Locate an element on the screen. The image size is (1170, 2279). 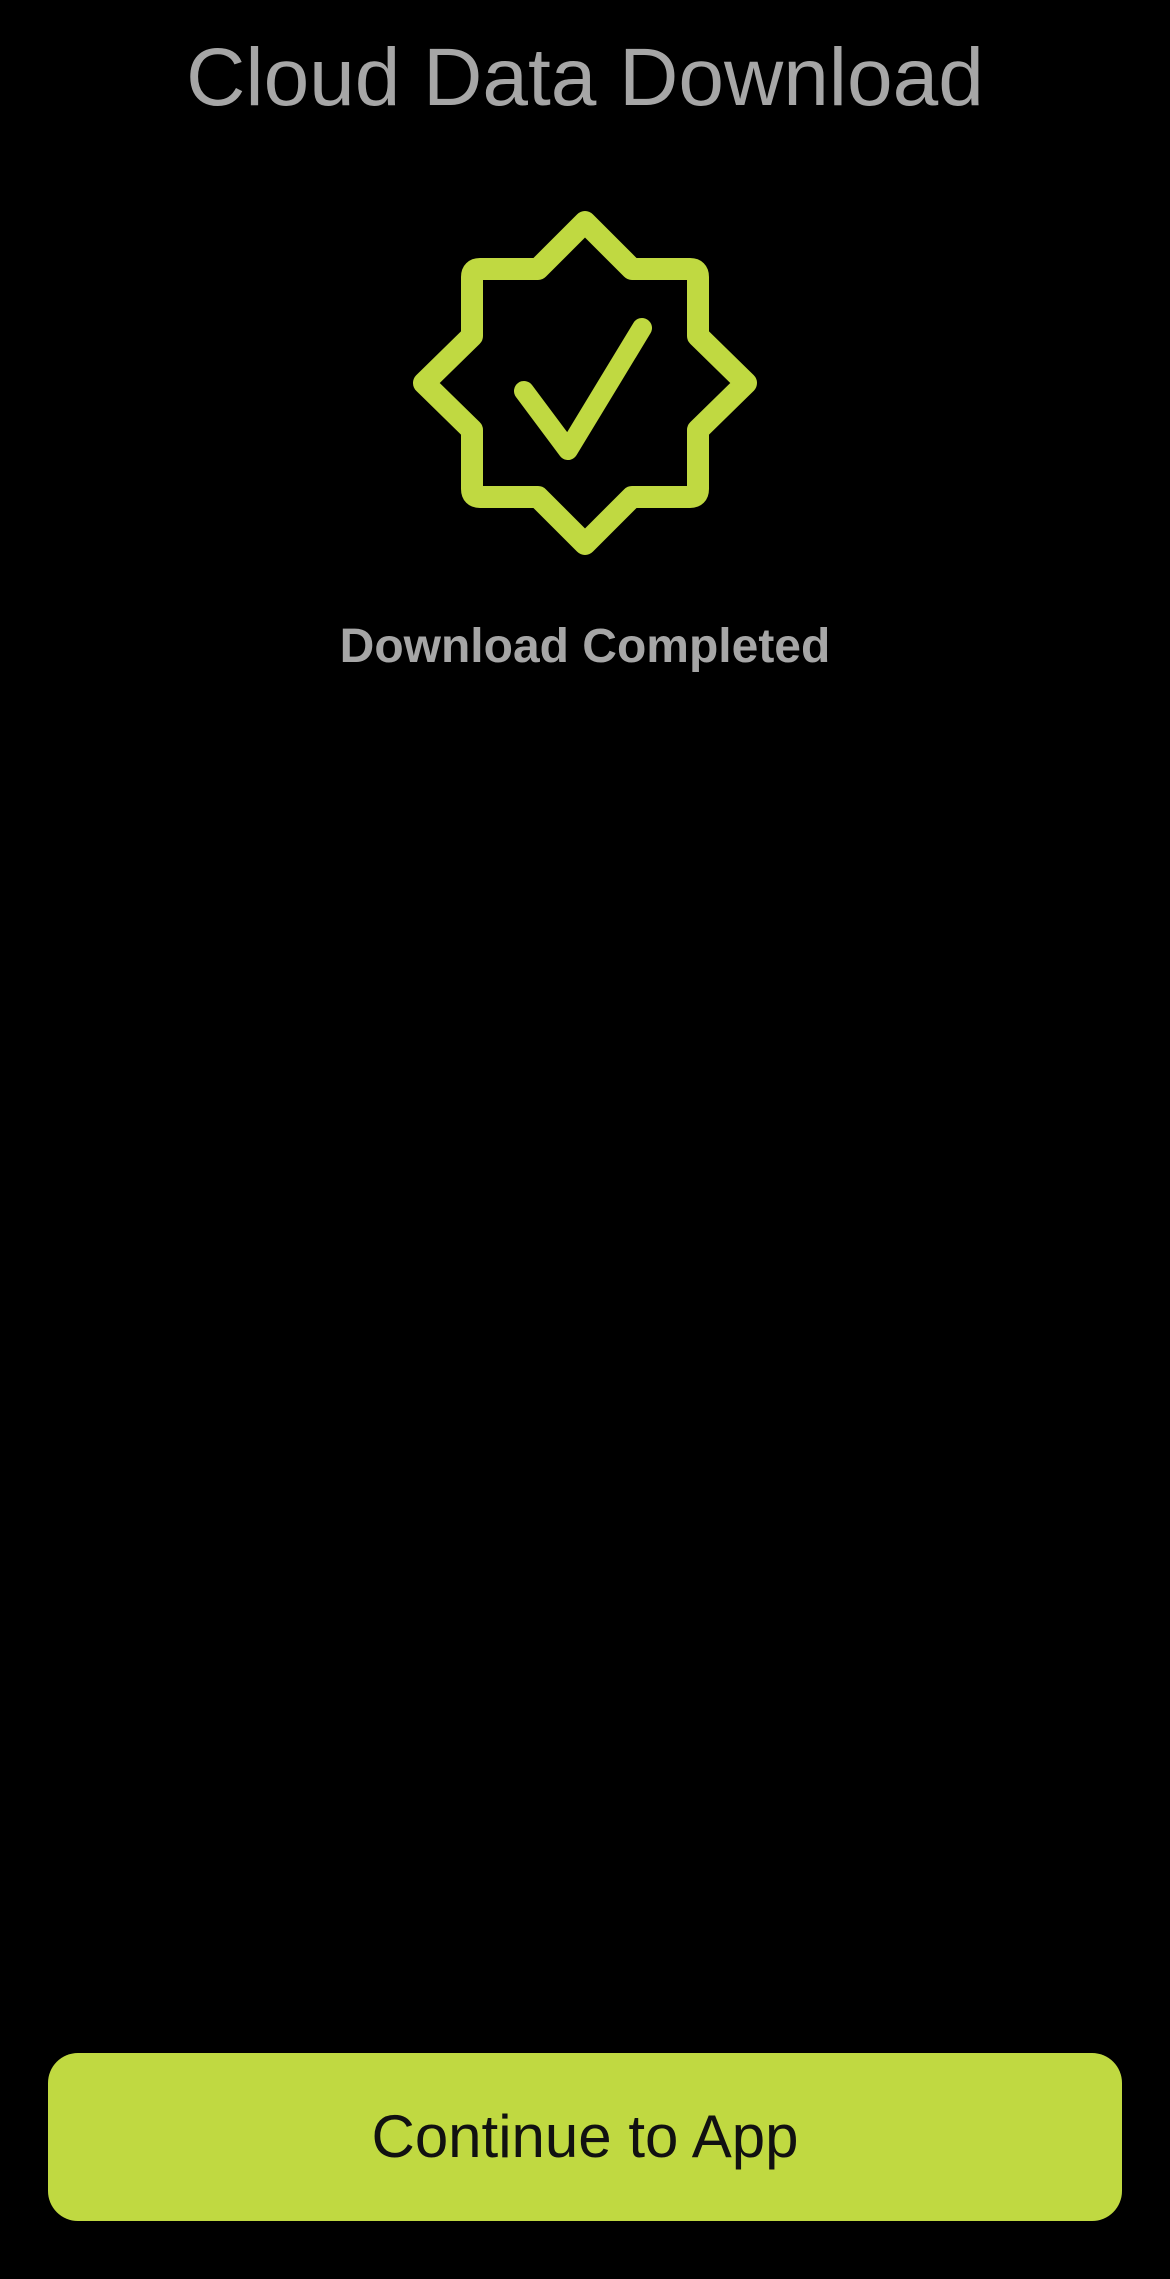
page-title: Cloud Data Download is located at coordinates (585, 77).